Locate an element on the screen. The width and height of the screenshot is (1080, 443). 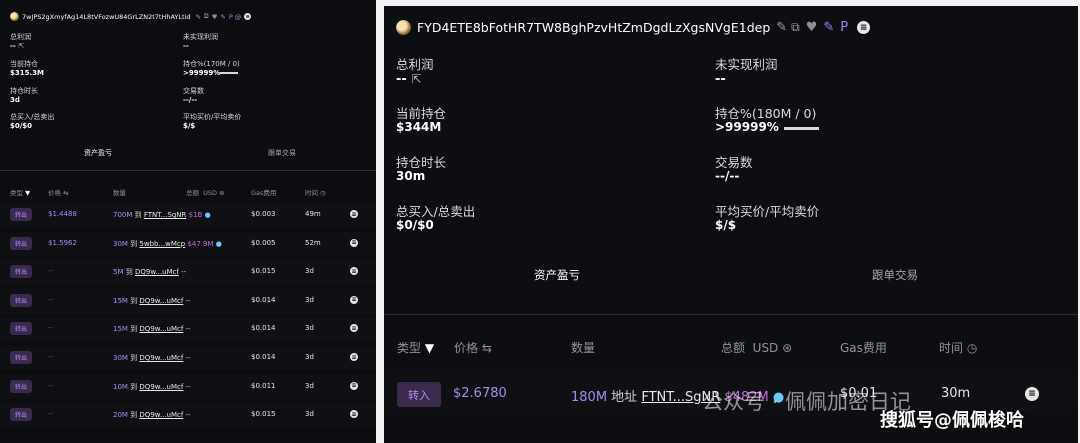
time-cell: 49m is located at coordinates (313, 214).